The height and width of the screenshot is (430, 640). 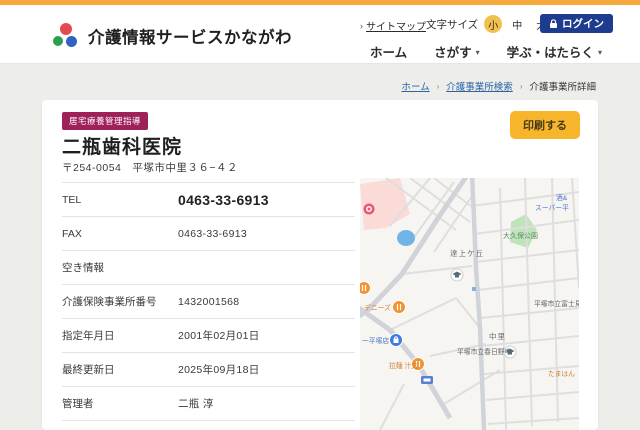 What do you see at coordinates (486, 51) in the screenshot?
I see `main-nav: ホーム さがす ▾ 学ぶ・はたらく ▾` at bounding box center [486, 51].